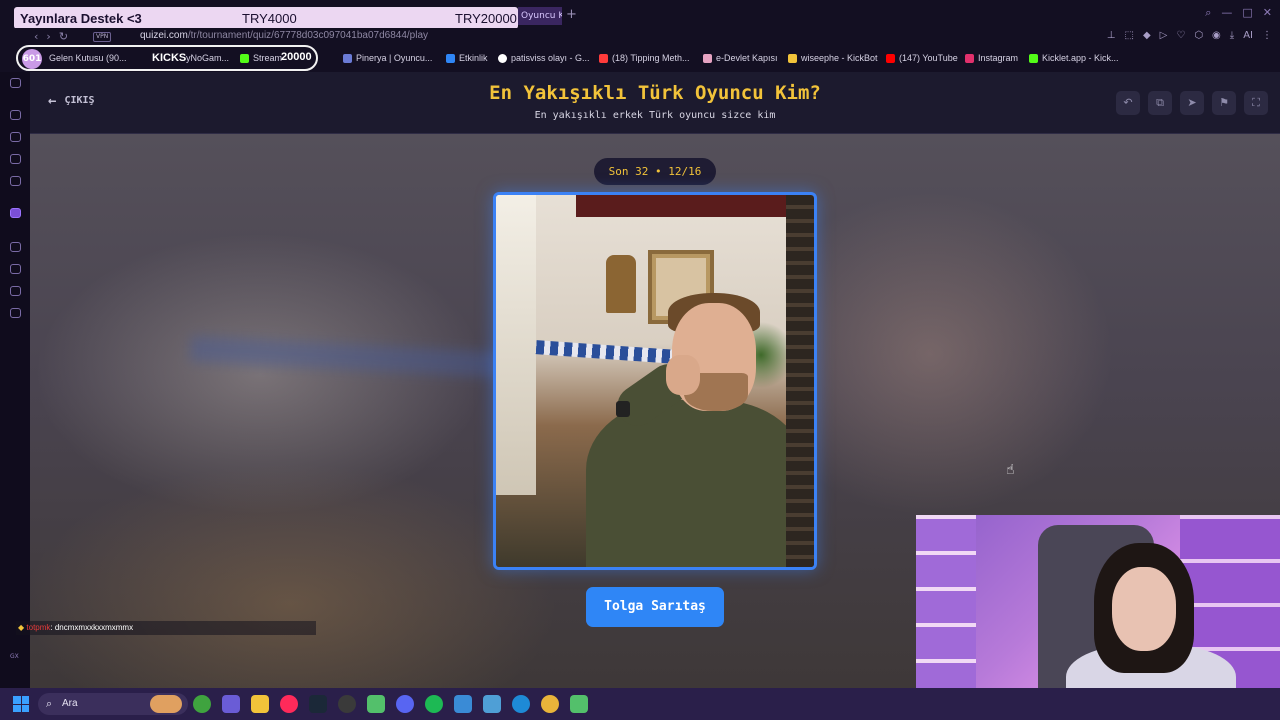 The width and height of the screenshot is (1280, 720). I want to click on xbox-icon, so click(202, 704).